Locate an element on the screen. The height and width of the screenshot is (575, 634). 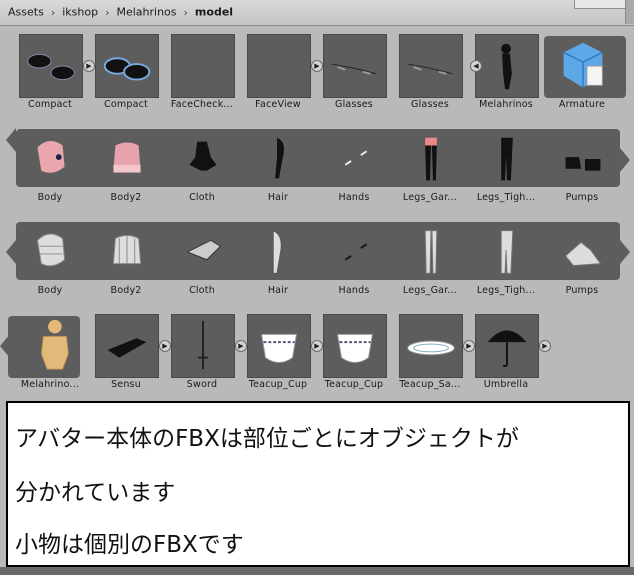
asset-tile: Sword ▶ is located at coordinates (205, 352).